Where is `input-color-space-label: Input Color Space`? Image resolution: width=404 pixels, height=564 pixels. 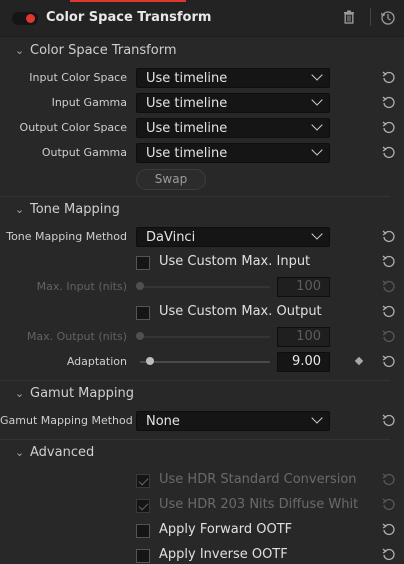 input-color-space-label: Input Color Space is located at coordinates (78, 77).